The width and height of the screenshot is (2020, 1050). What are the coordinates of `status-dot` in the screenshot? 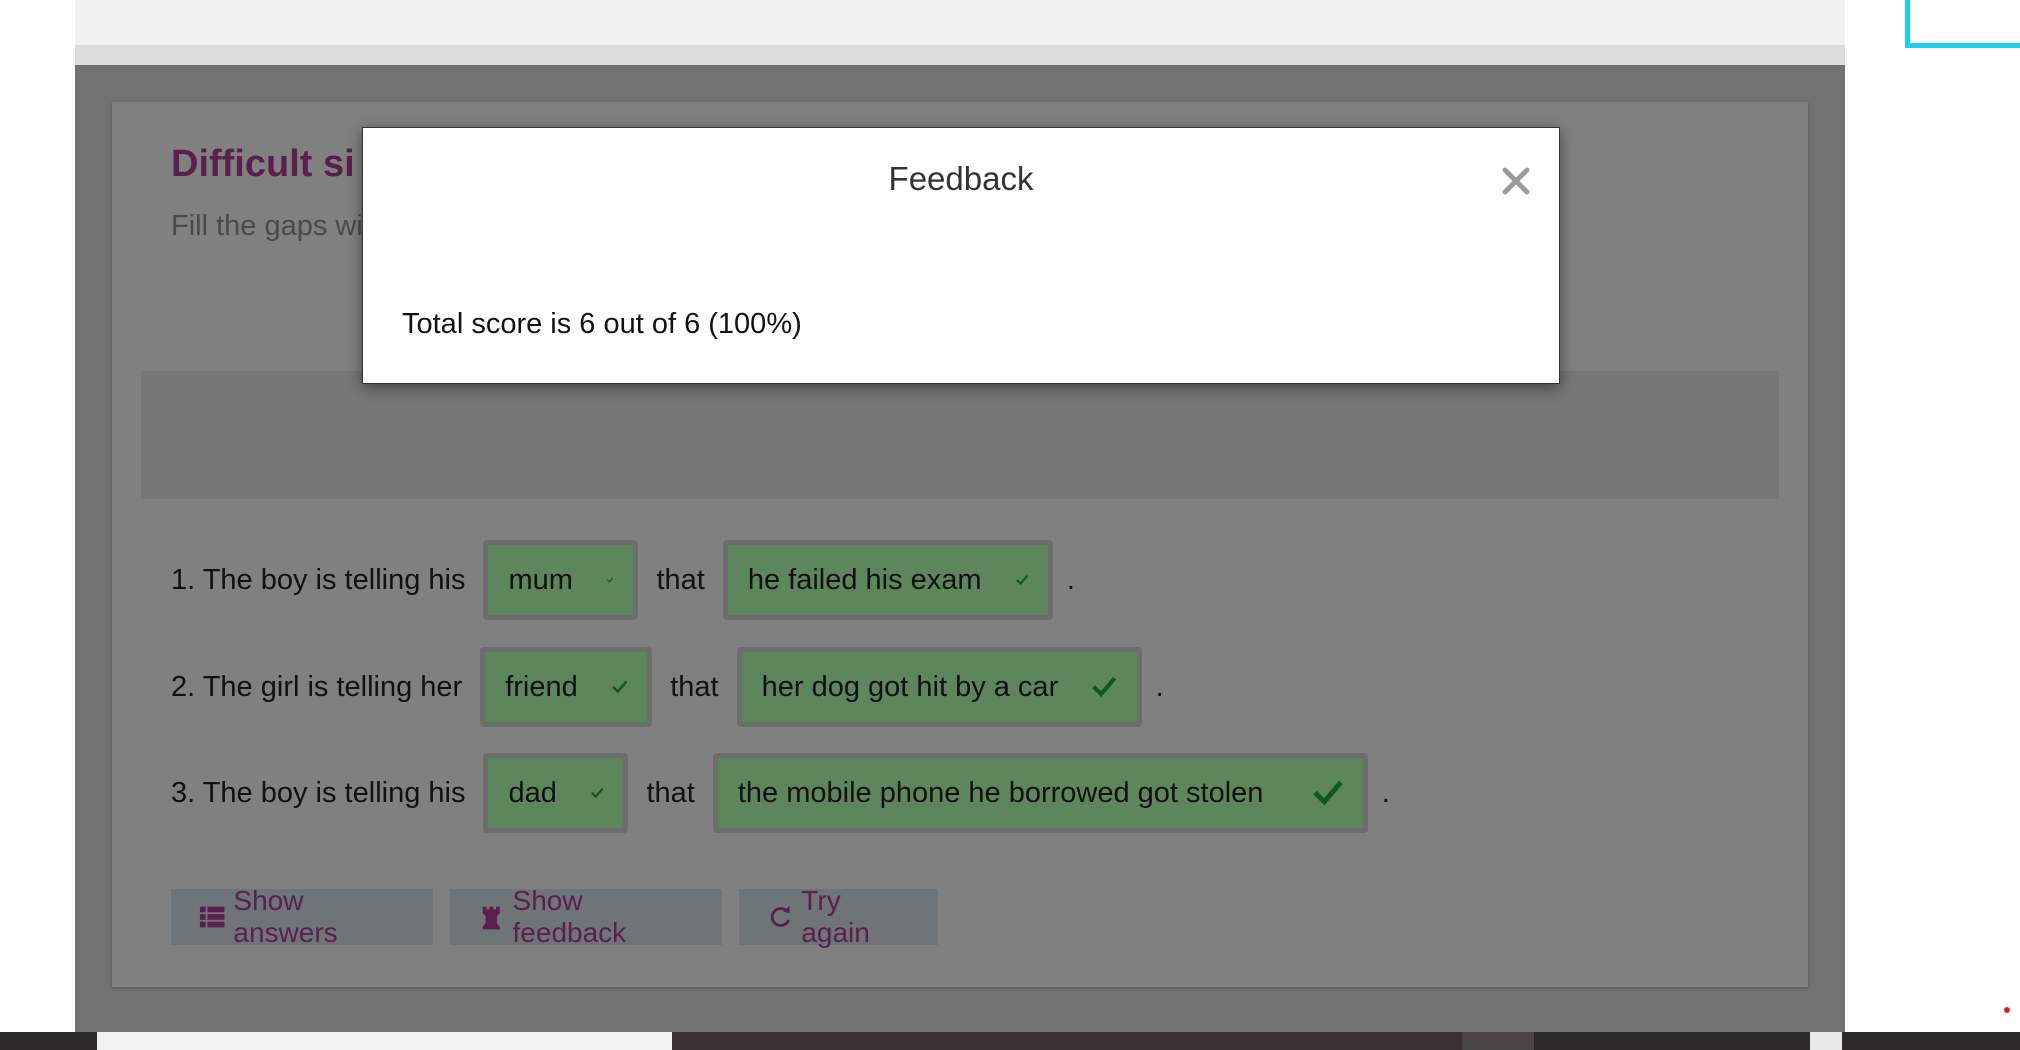 It's located at (2007, 1010).